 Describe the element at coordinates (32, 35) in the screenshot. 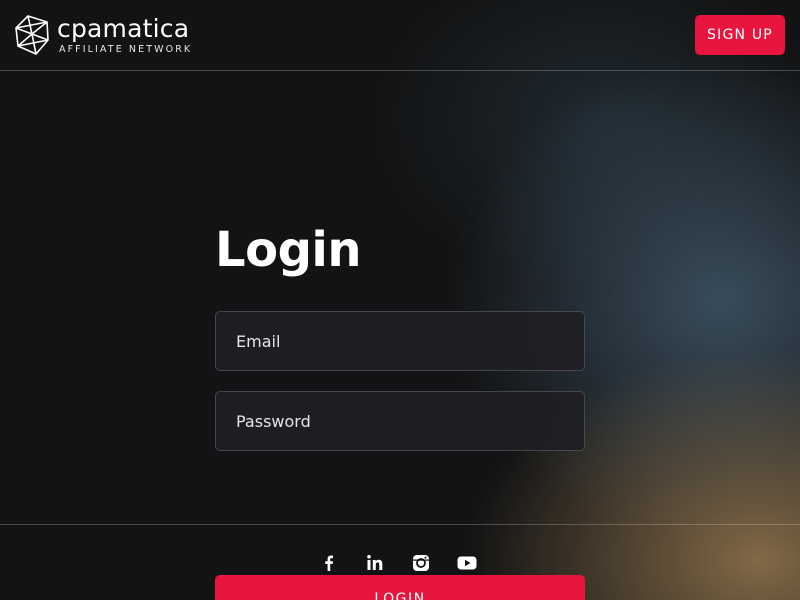

I see `logo-icon` at that location.